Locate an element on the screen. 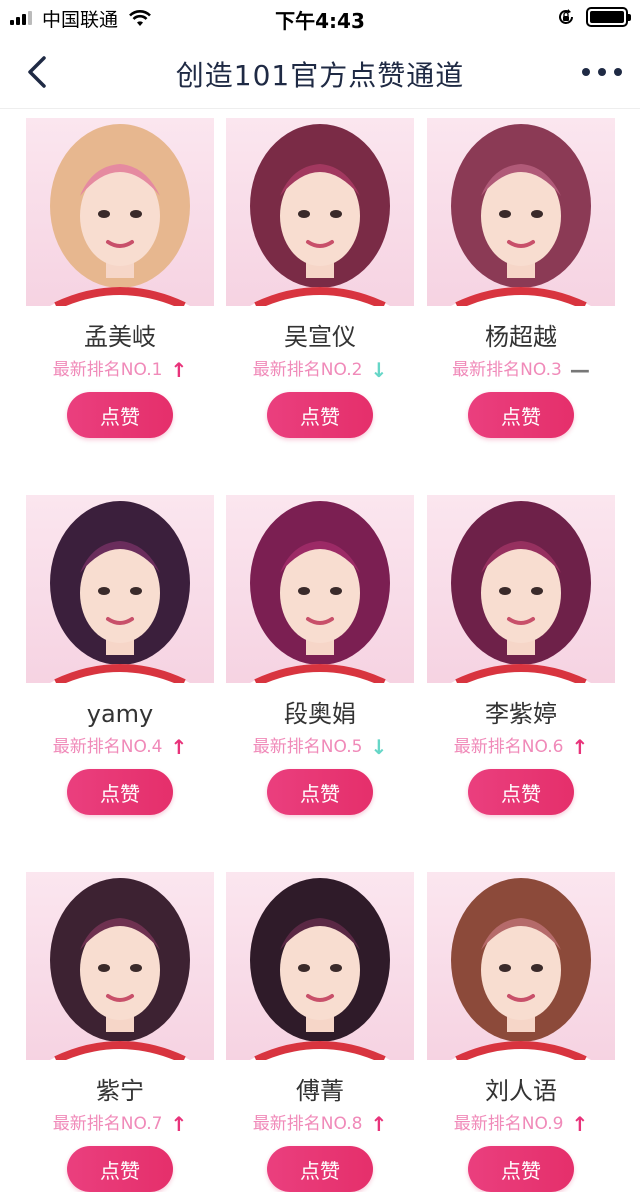  rank-label: 最新排名NO.5 is located at coordinates (307, 747).